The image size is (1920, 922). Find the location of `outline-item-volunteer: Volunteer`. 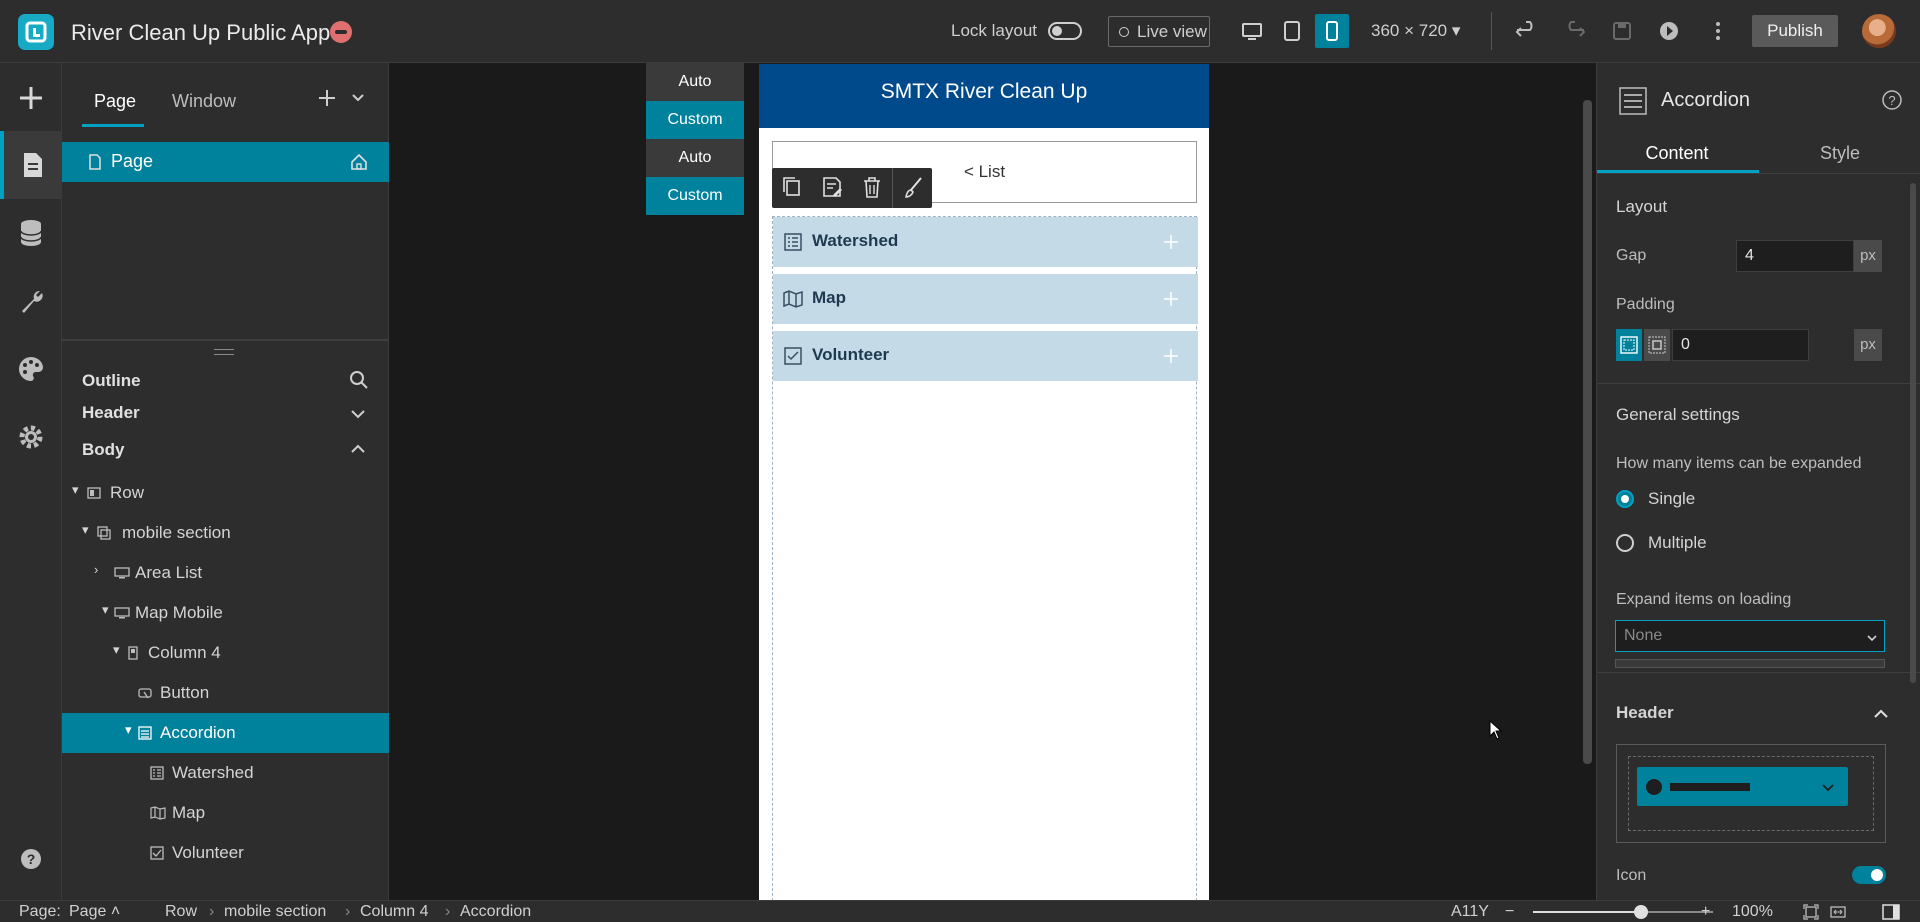

outline-item-volunteer: Volunteer is located at coordinates (225, 853).